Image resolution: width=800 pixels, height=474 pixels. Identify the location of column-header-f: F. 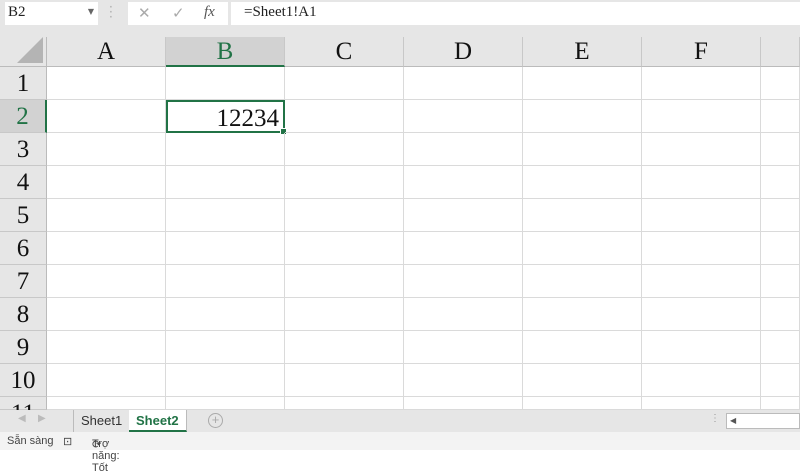
(701, 52).